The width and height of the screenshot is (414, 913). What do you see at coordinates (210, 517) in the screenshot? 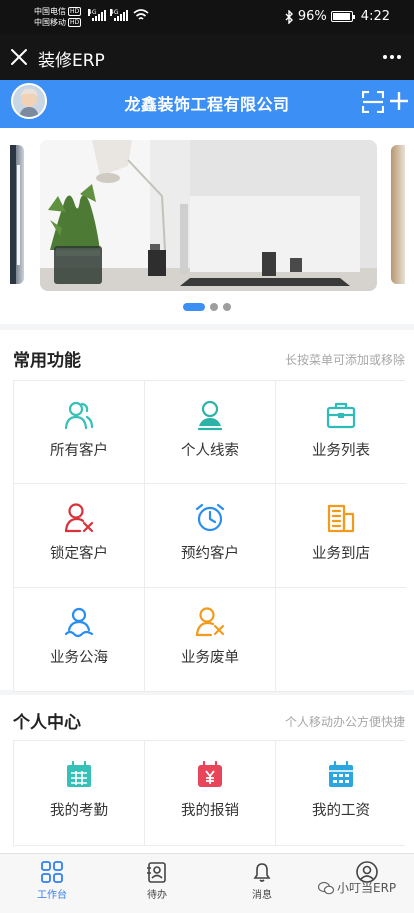
I see `alarm-clock-icon` at bounding box center [210, 517].